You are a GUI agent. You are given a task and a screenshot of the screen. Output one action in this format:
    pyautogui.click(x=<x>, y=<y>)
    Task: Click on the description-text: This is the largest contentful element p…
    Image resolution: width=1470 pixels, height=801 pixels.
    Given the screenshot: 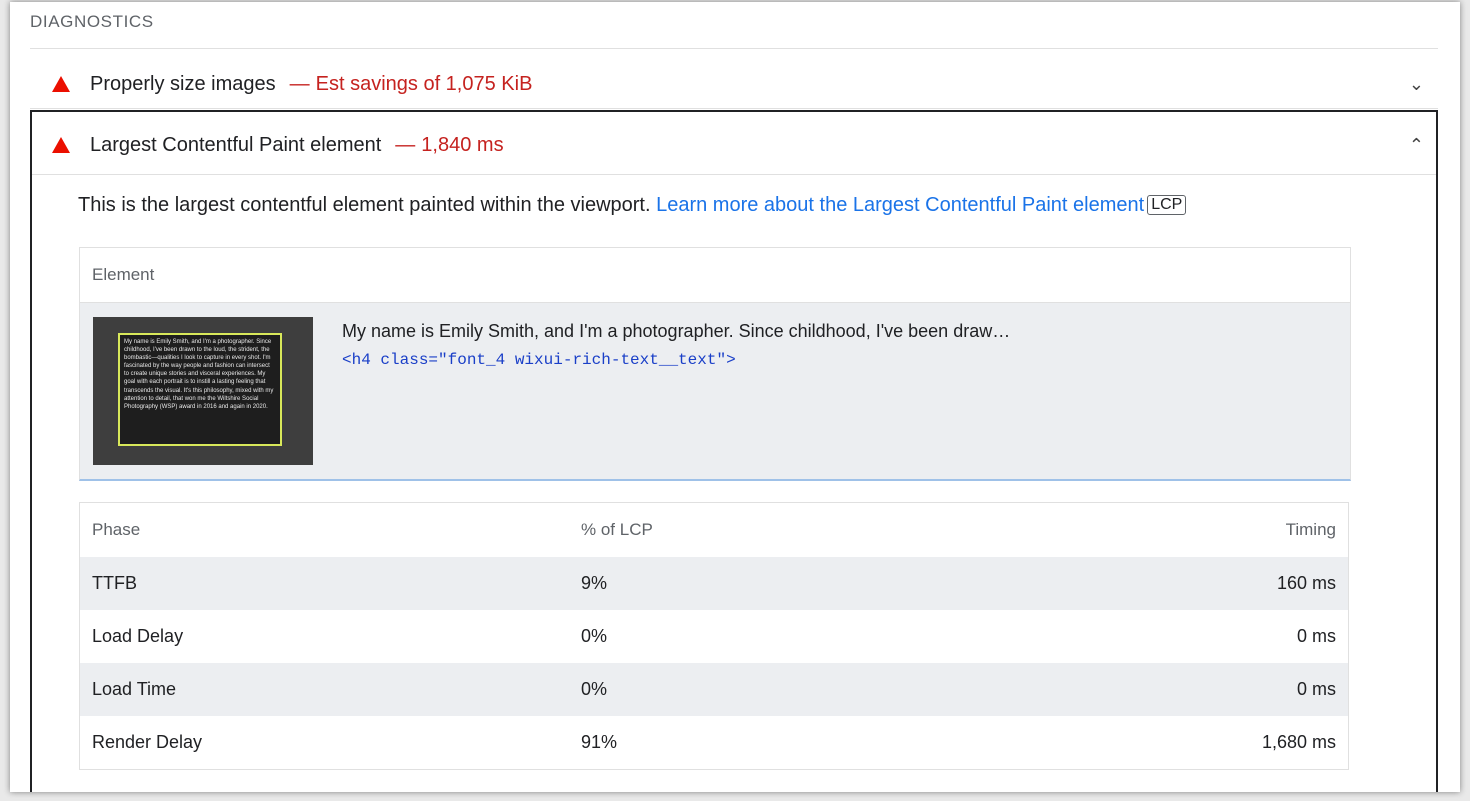 What is the action you would take?
    pyautogui.click(x=364, y=205)
    